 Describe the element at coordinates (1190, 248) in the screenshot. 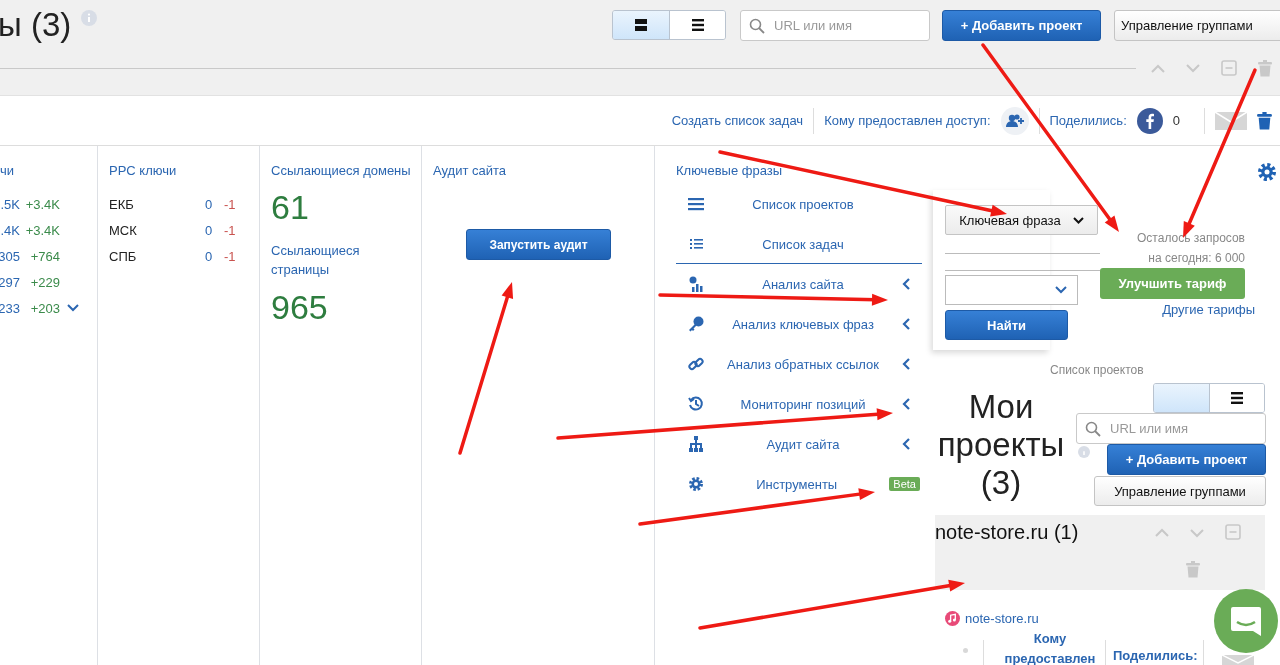

I see `quota-text: Осталось запросов на сегодня: 6 000` at that location.